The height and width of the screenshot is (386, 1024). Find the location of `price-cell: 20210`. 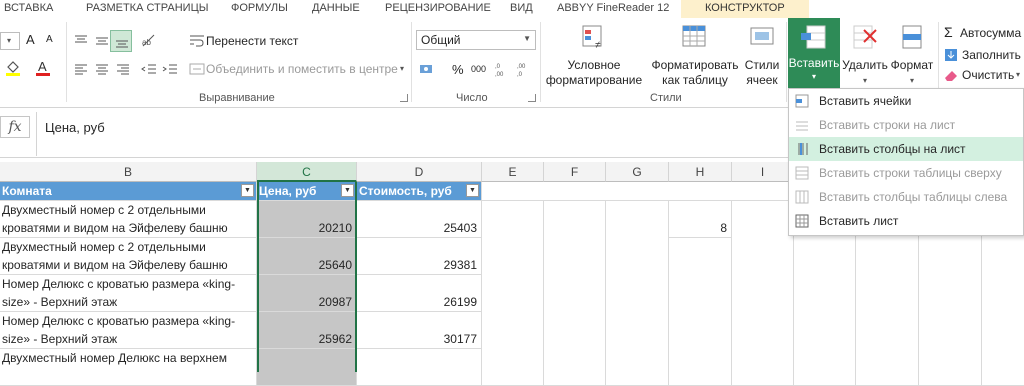

price-cell: 20210 is located at coordinates (307, 219).